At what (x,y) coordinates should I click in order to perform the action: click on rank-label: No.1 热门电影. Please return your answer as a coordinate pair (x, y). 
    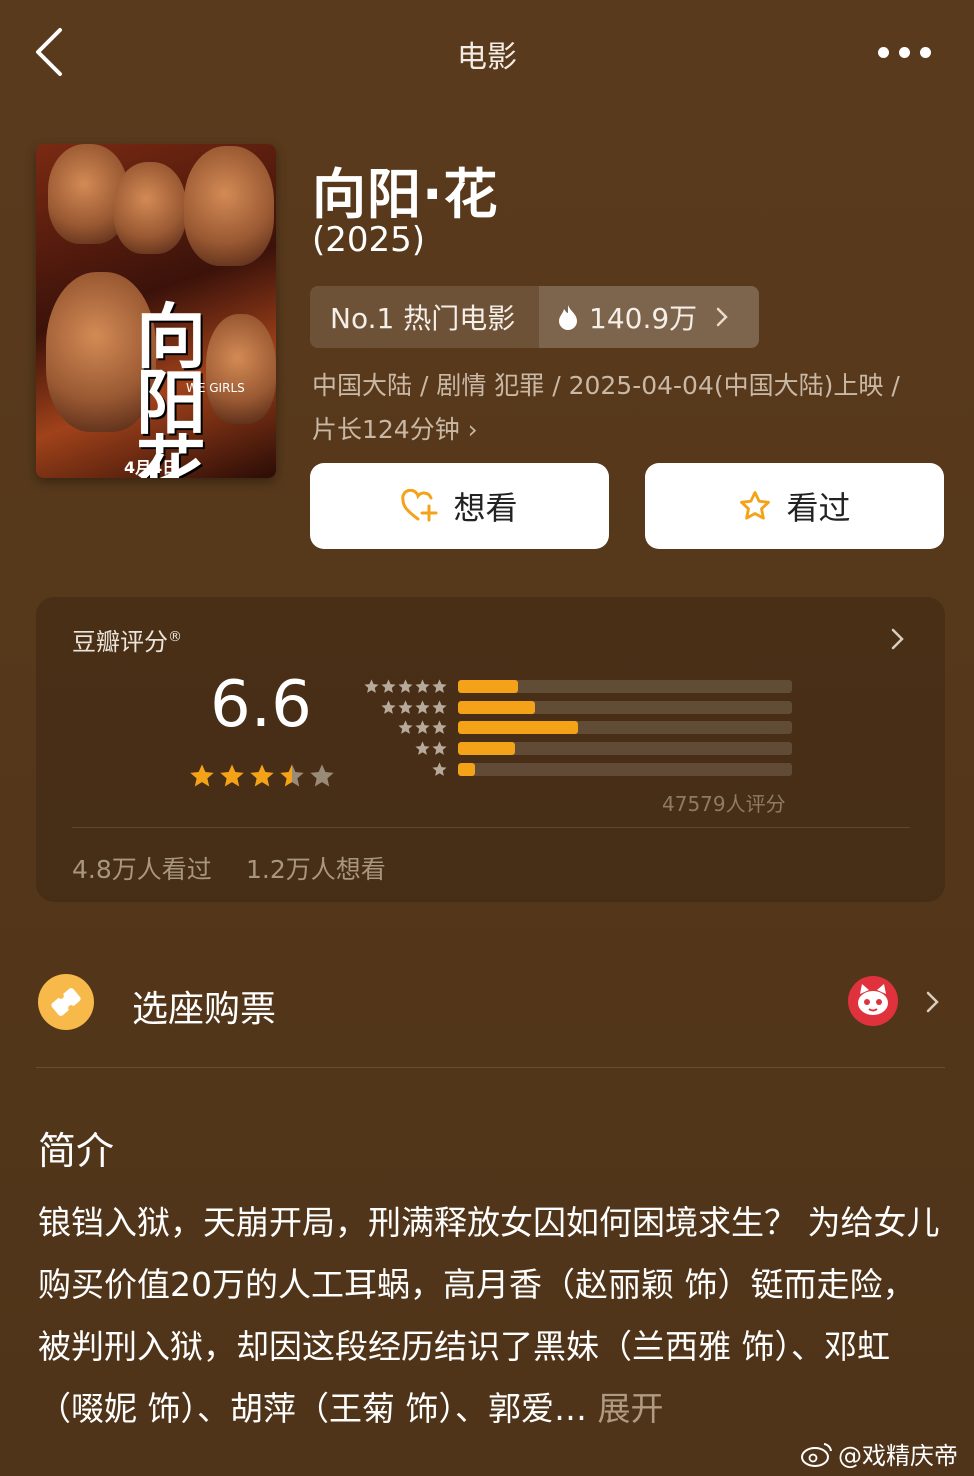
    Looking at the image, I should click on (424, 317).